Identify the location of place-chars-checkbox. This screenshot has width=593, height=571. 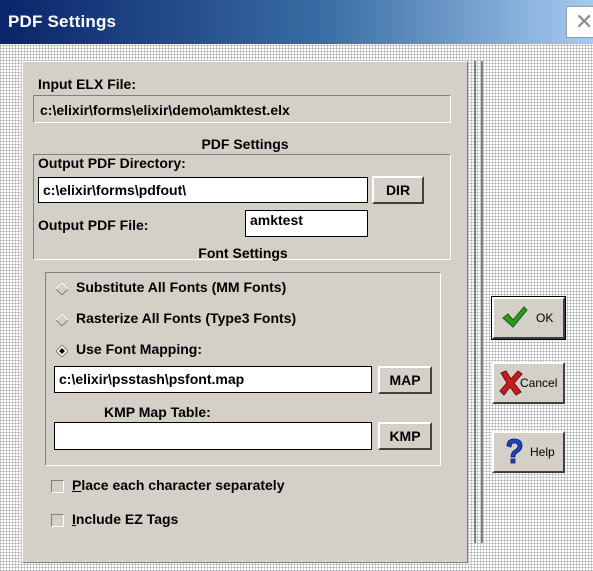
(57, 486).